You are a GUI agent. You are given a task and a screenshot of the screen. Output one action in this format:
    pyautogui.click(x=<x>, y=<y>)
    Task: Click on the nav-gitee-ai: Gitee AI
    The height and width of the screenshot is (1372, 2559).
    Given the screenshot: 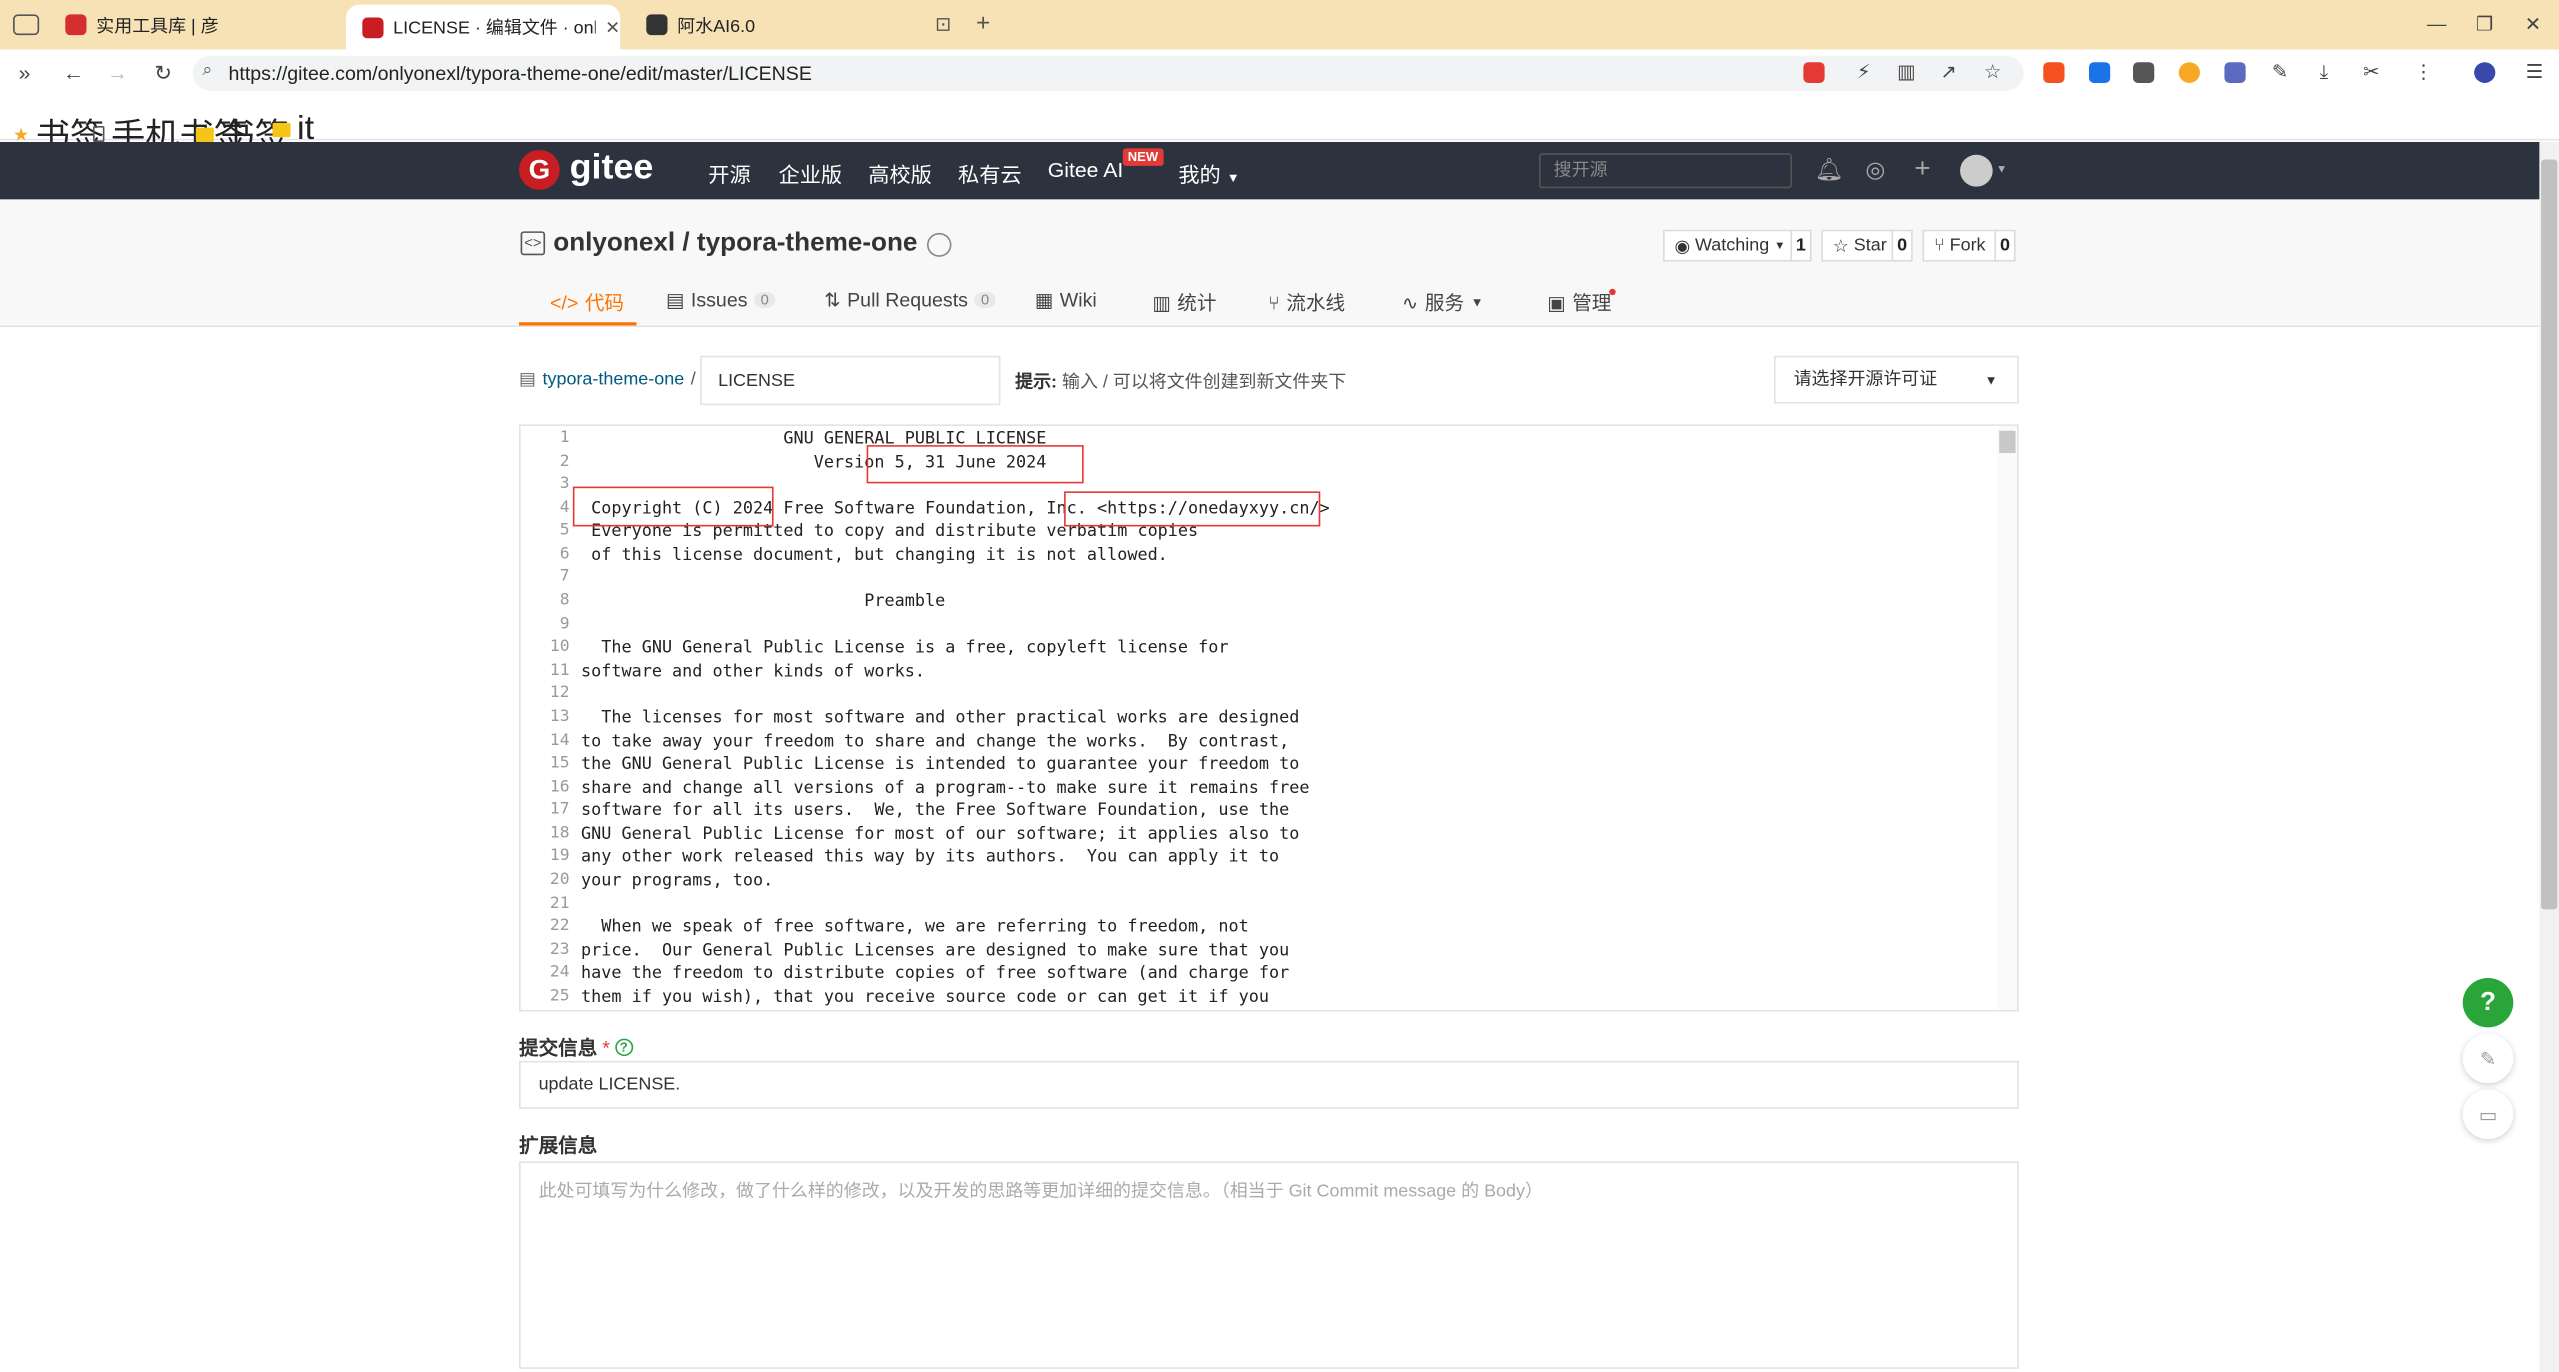 What is the action you would take?
    pyautogui.click(x=1085, y=170)
    